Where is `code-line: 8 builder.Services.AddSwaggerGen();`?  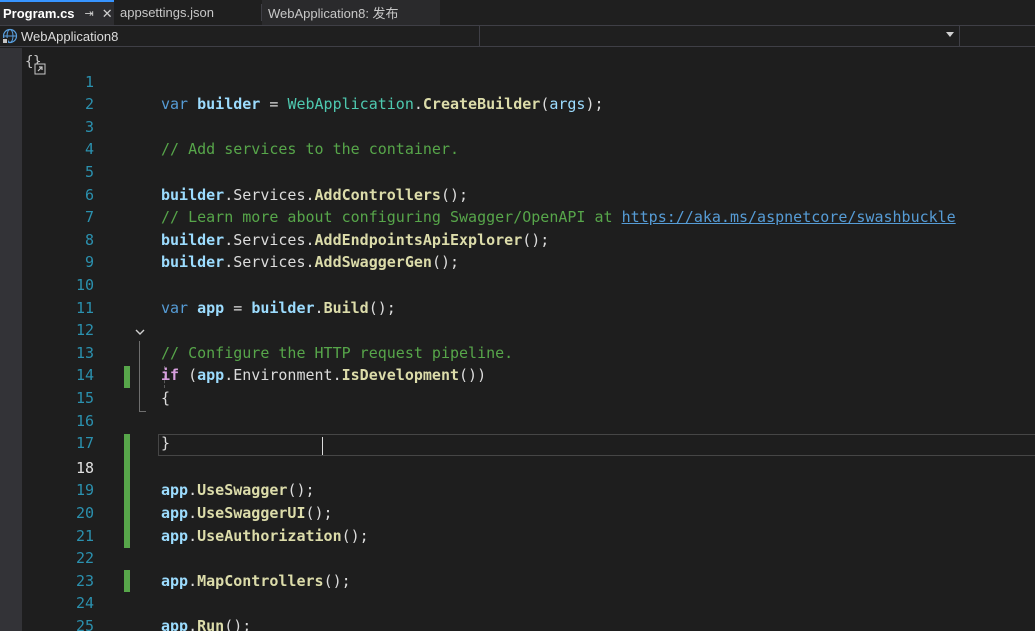 code-line: 8 builder.Services.AddSwaggerGen(); is located at coordinates (517, 239).